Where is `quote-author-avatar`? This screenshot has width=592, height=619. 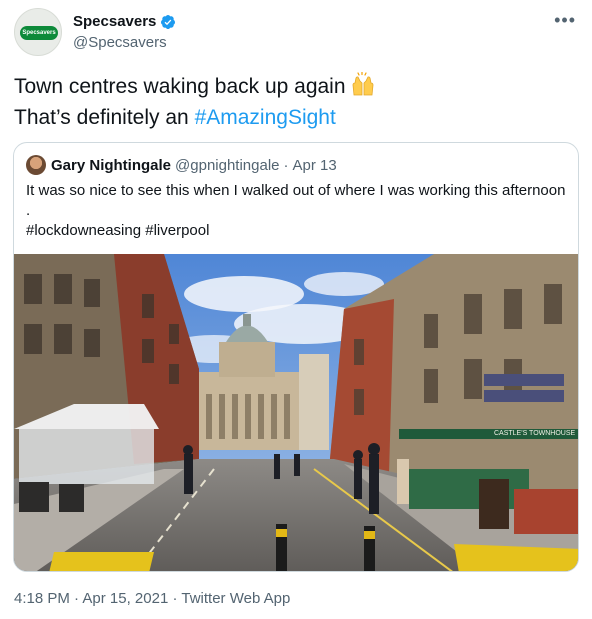 quote-author-avatar is located at coordinates (36, 165).